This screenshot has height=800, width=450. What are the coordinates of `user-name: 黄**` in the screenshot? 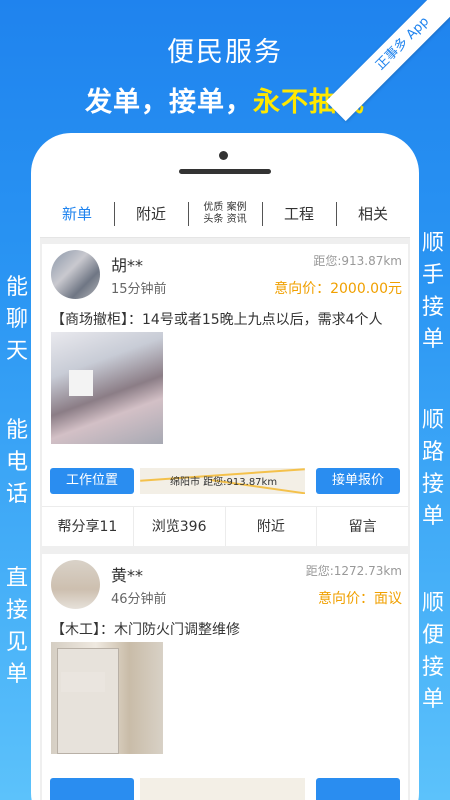 It's located at (127, 575).